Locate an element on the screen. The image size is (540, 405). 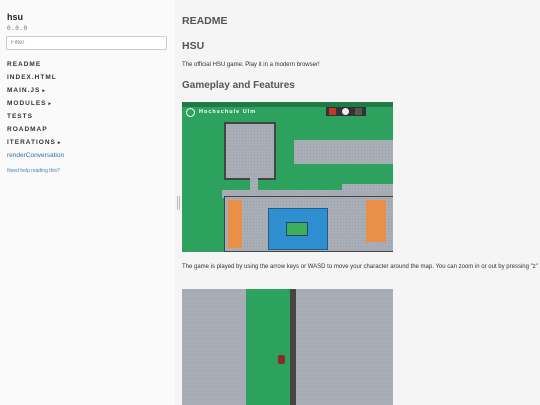
garden-area is located at coordinates (297, 229).